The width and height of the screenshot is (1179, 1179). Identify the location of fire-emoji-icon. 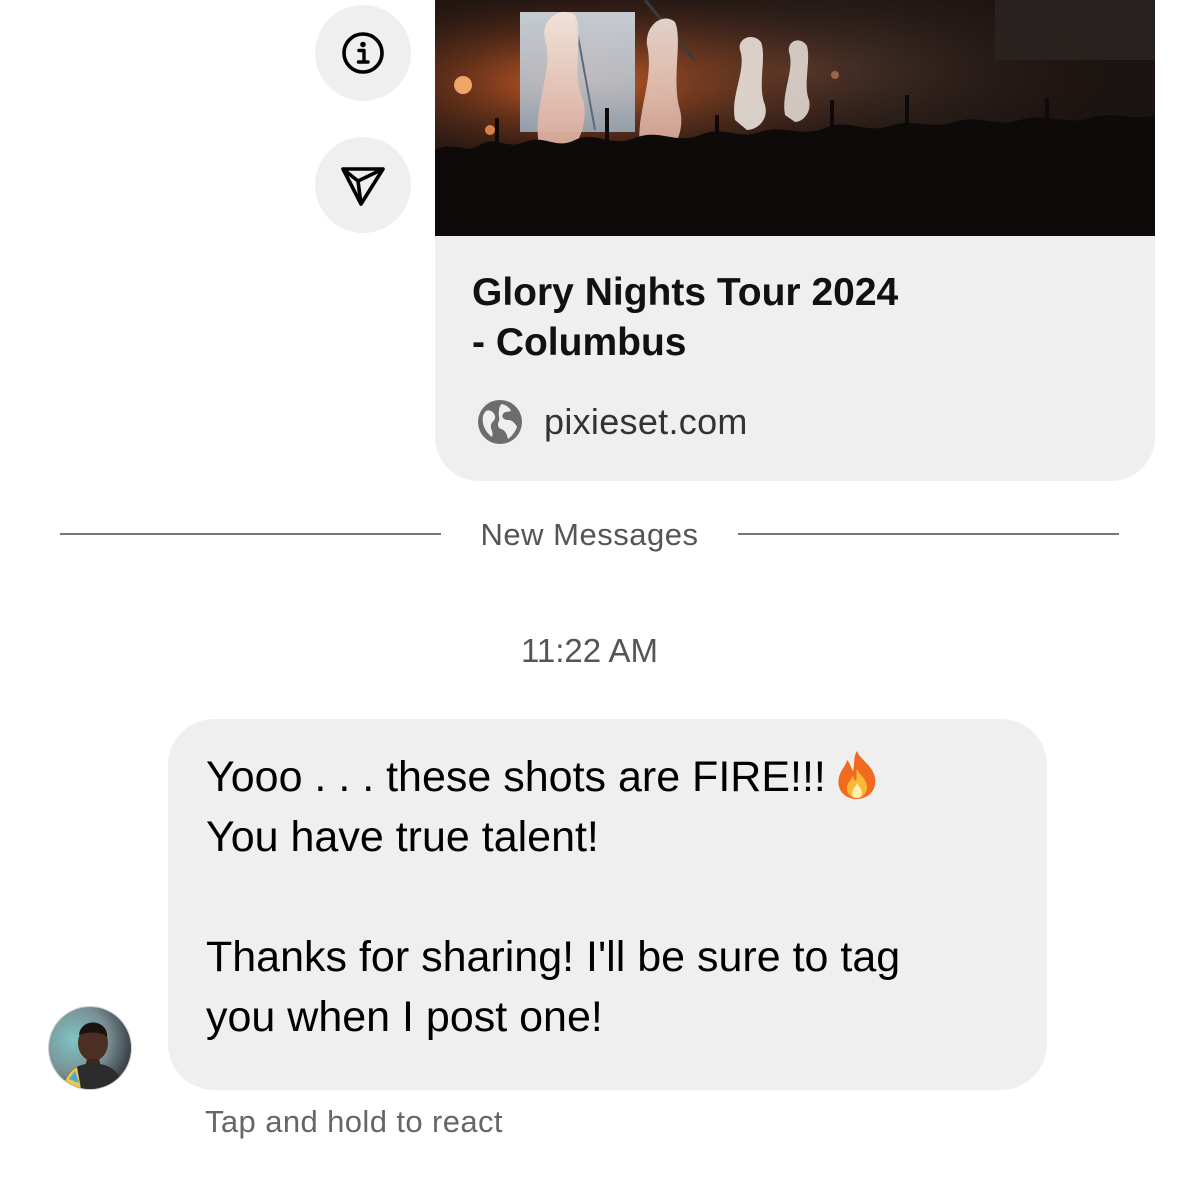
(857, 775).